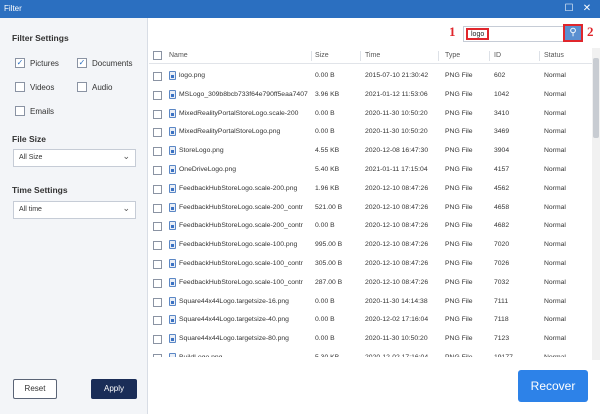 The height and width of the screenshot is (414, 600). What do you see at coordinates (35, 389) in the screenshot?
I see `reset-button: Reset` at bounding box center [35, 389].